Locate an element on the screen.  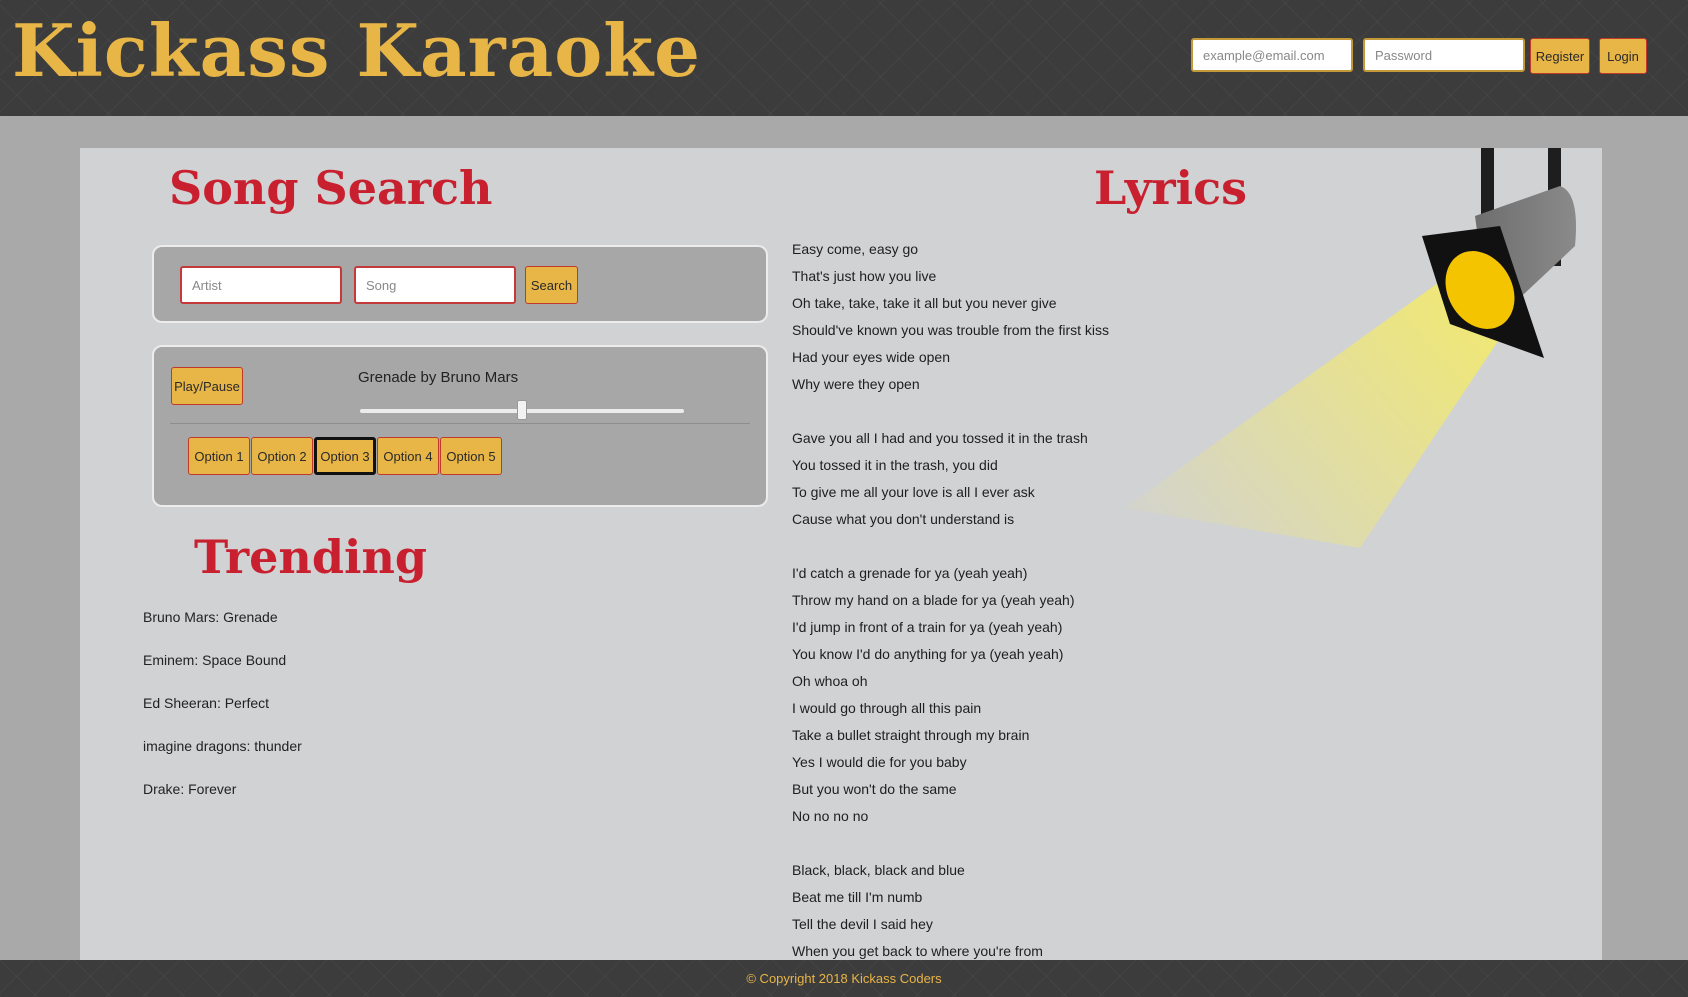
spotlight-bracket-left is located at coordinates (1487, 187).